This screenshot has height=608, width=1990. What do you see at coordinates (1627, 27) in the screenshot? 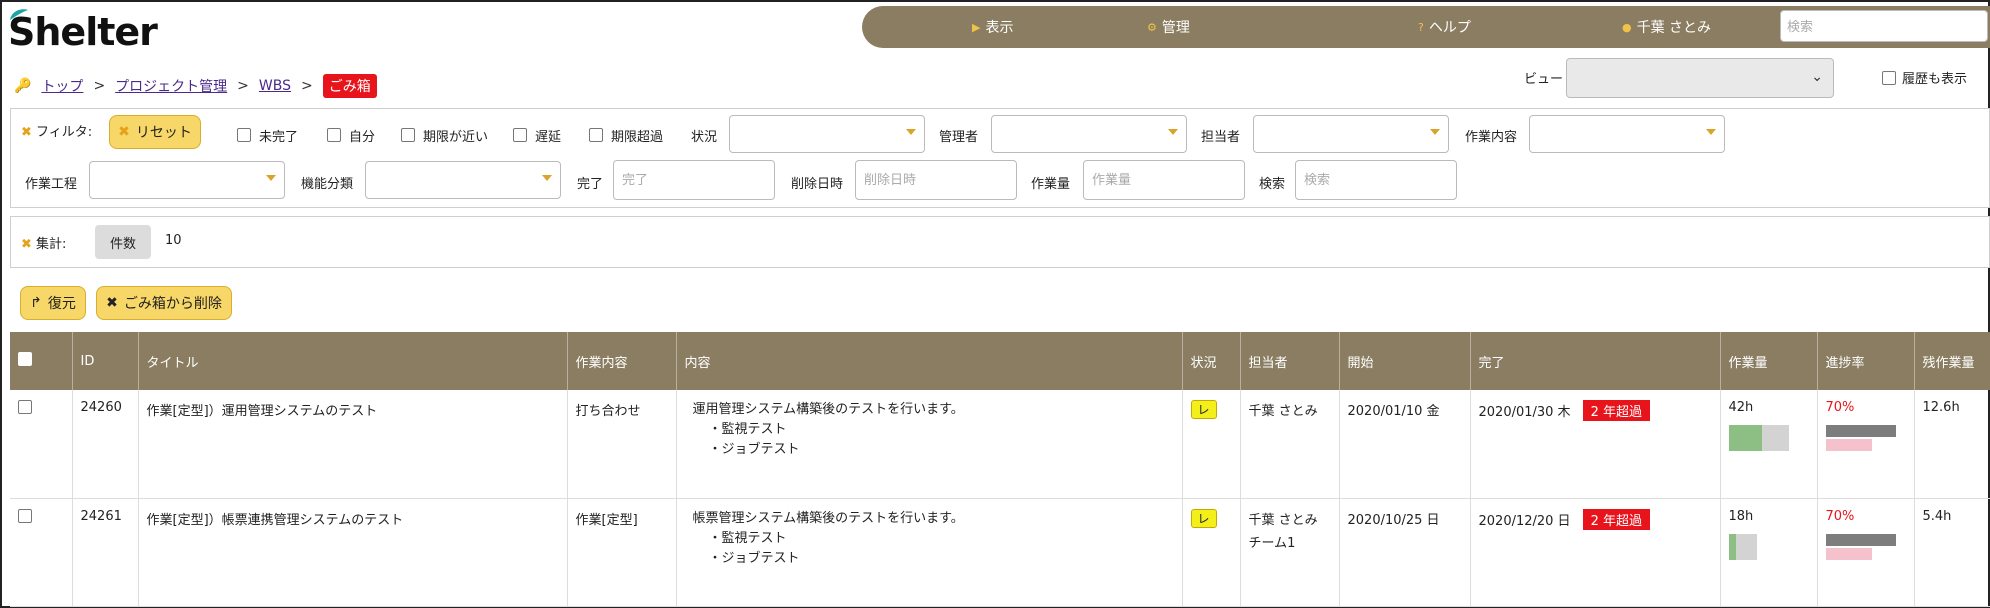
I see `user-icon: ●` at bounding box center [1627, 27].